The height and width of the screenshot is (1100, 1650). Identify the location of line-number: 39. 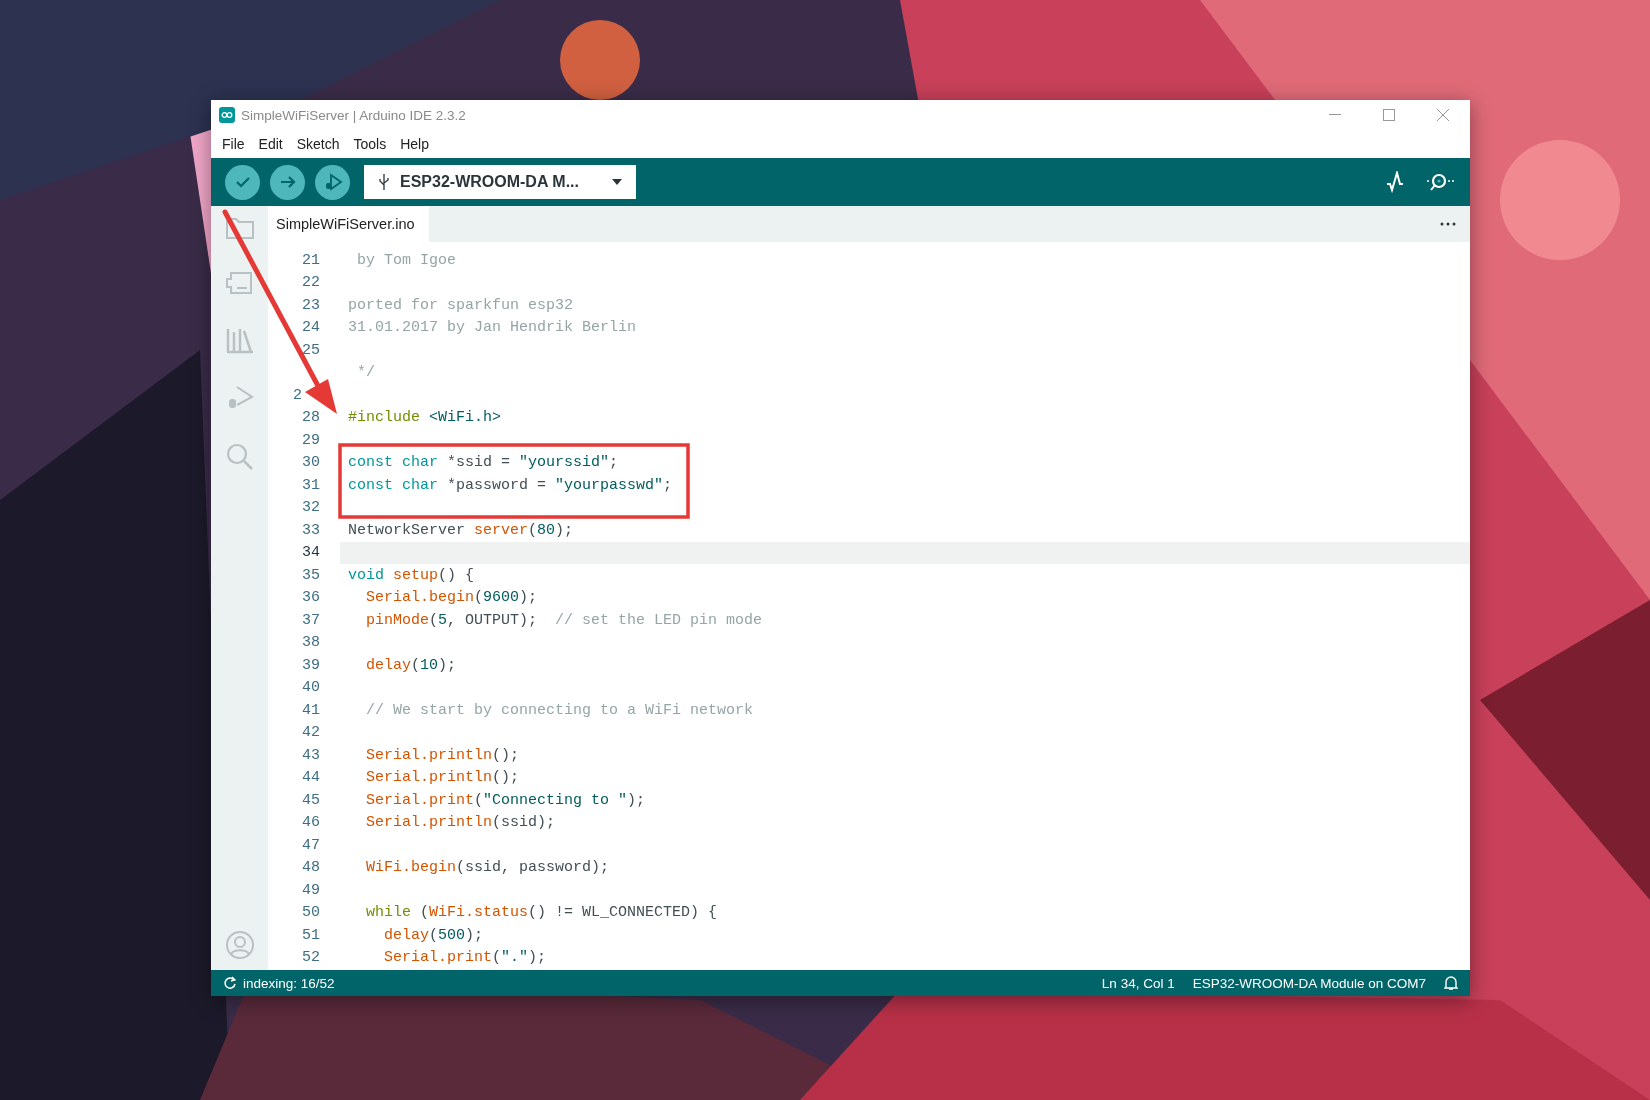
(310, 665).